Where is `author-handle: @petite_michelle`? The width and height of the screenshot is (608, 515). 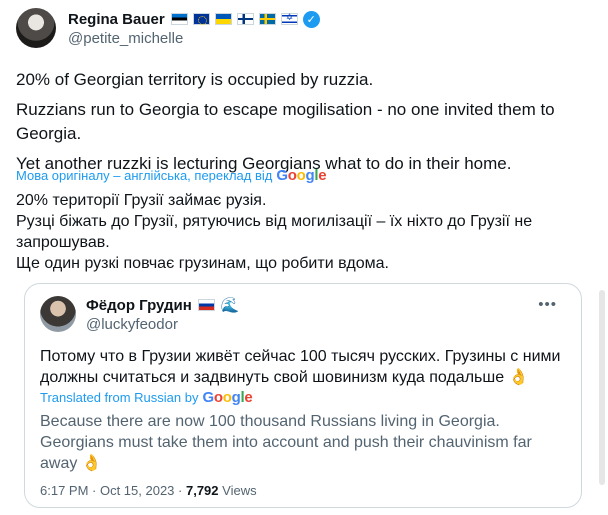
author-handle: @petite_michelle is located at coordinates (194, 38).